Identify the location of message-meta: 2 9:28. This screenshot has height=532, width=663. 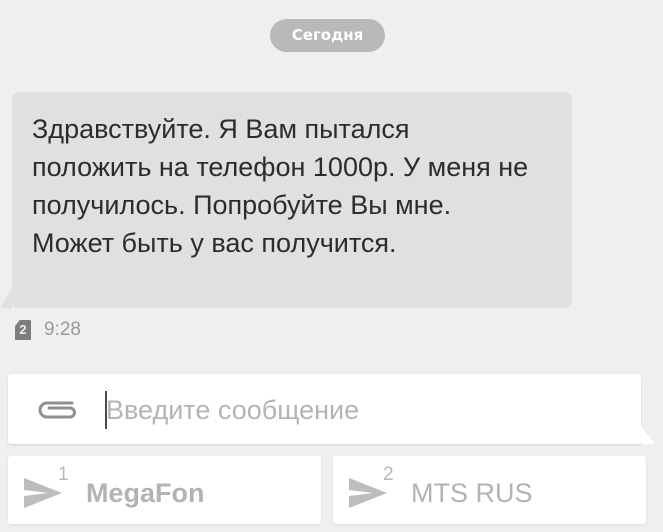
(48, 330).